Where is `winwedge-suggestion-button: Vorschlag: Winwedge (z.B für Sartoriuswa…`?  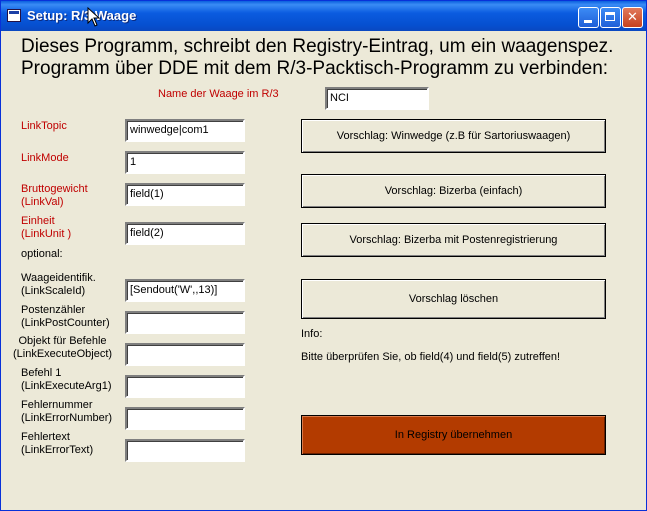
winwedge-suggestion-button: Vorschlag: Winwedge (z.B für Sartoriuswa… is located at coordinates (453, 136).